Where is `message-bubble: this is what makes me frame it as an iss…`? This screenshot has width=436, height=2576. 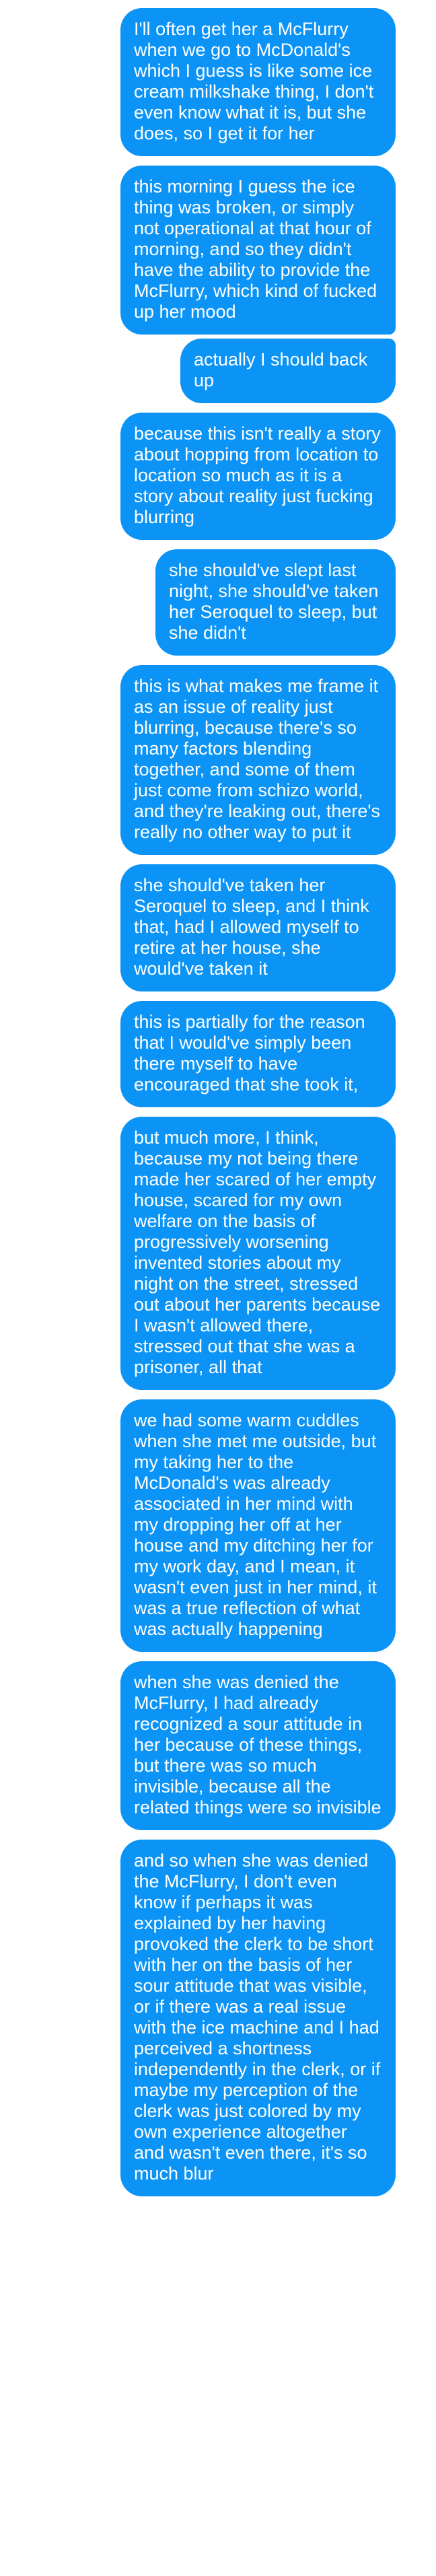 message-bubble: this is what makes me frame it as an iss… is located at coordinates (258, 760).